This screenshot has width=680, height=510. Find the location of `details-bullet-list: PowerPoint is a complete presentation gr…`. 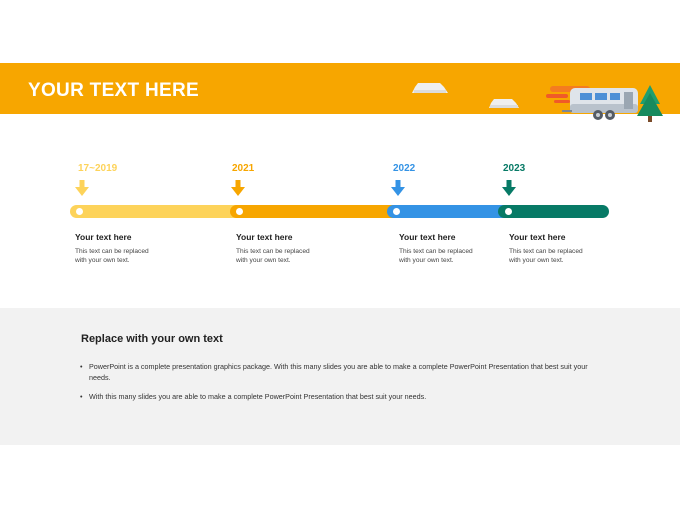

details-bullet-list: PowerPoint is a complete presentation gr… is located at coordinates (345, 385).